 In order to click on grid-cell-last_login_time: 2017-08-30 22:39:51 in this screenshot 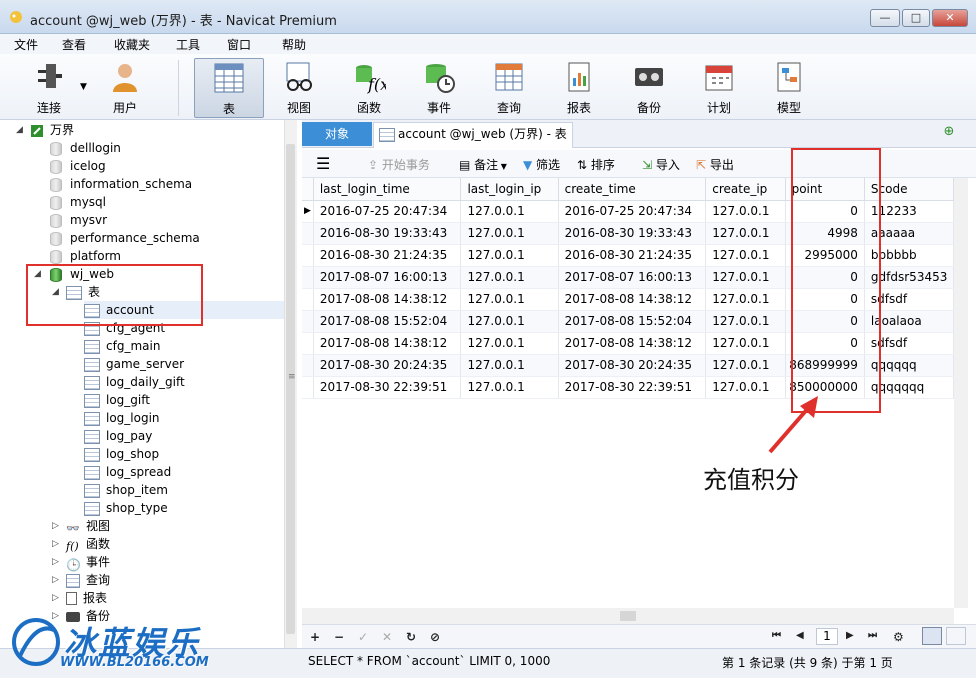, I will do `click(387, 387)`.